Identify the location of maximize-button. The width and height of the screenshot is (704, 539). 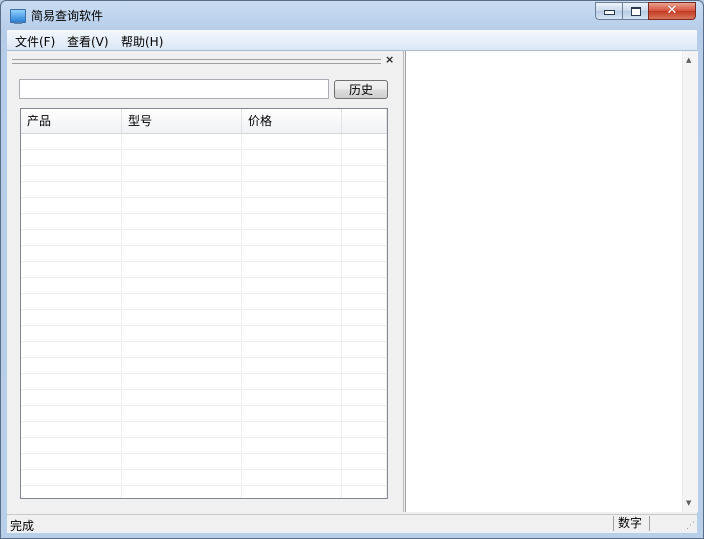
(635, 11).